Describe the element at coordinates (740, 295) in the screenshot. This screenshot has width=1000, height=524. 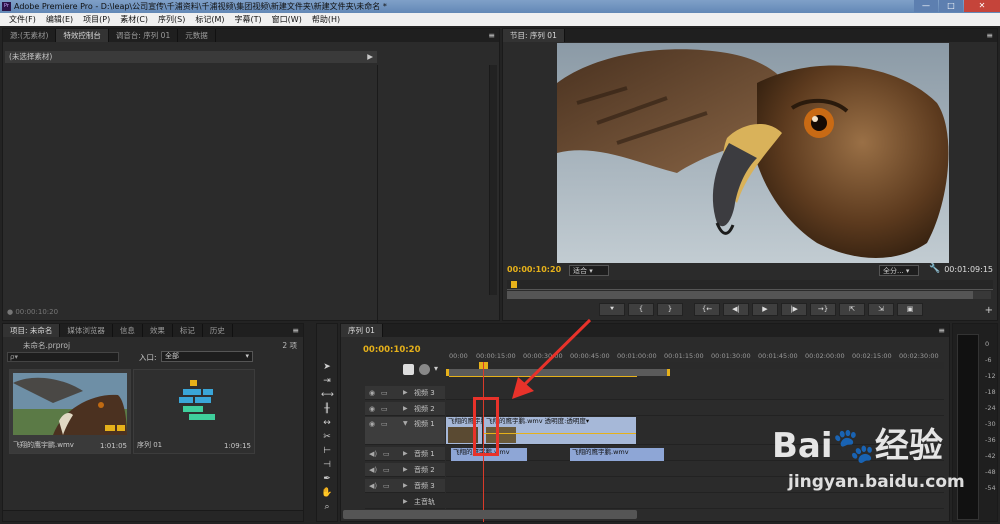
I see `program-zoom-bar` at that location.